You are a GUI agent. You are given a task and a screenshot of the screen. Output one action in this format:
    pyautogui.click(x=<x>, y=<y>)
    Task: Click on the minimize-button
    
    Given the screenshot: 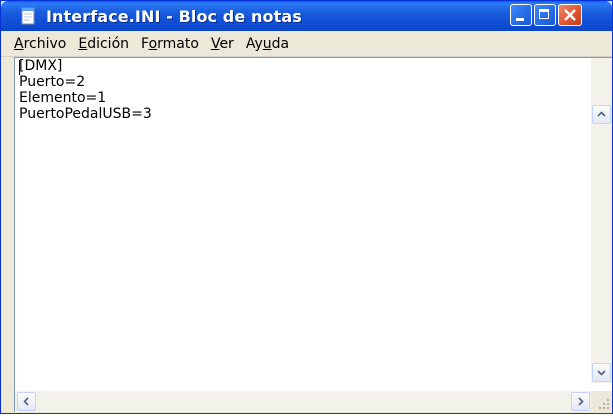 What is the action you would take?
    pyautogui.click(x=521, y=15)
    